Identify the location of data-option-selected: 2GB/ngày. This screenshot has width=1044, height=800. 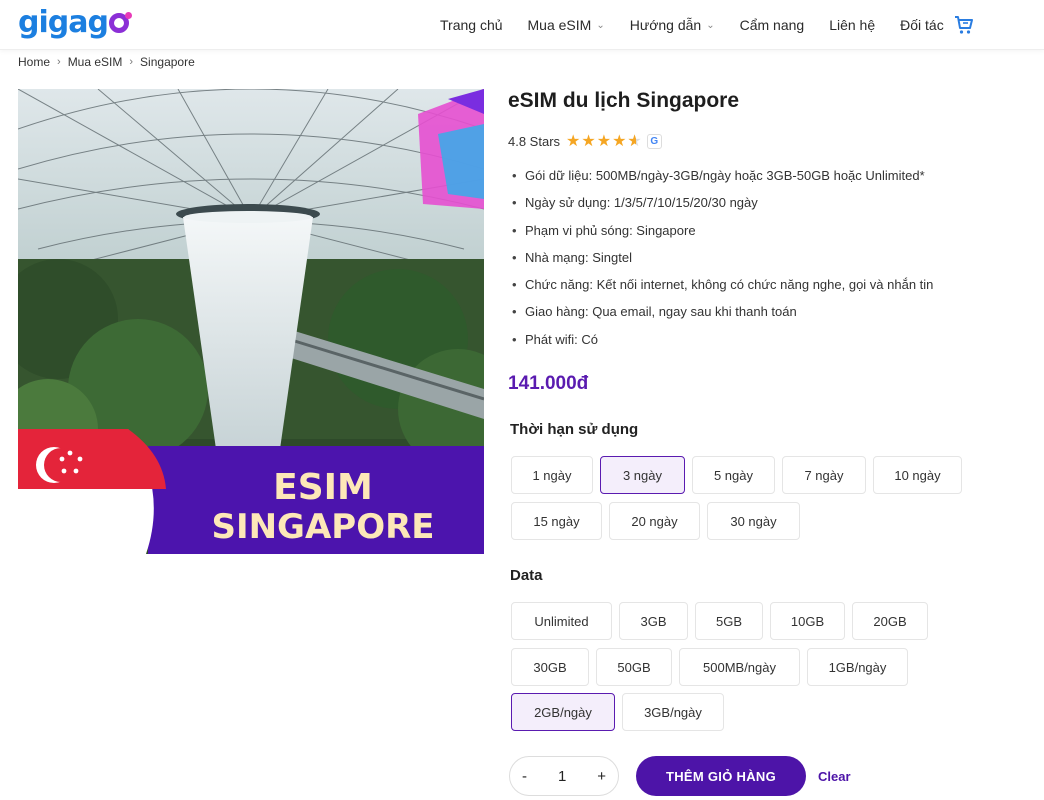
(563, 712).